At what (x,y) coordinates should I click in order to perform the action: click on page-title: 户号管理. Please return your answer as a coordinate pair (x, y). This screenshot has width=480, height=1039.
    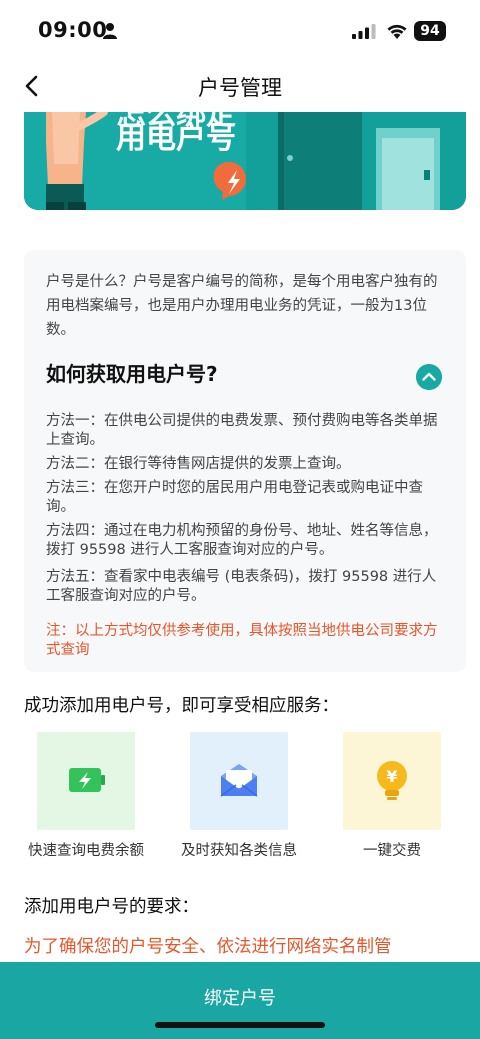
    Looking at the image, I should click on (240, 88).